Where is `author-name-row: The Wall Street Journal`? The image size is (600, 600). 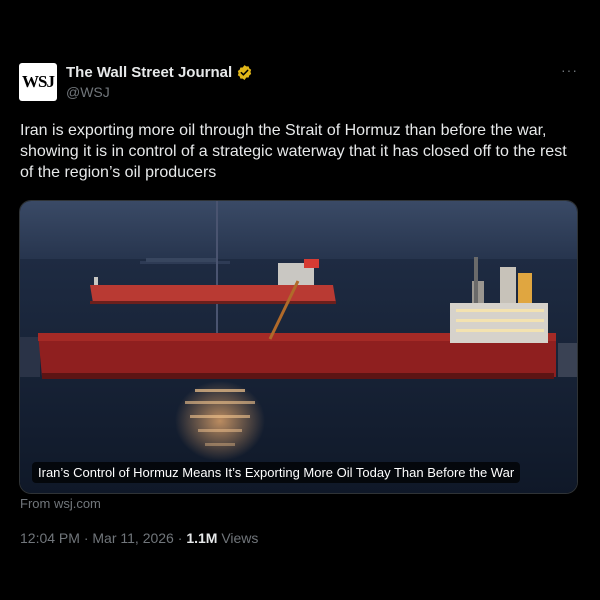 author-name-row: The Wall Street Journal is located at coordinates (159, 72).